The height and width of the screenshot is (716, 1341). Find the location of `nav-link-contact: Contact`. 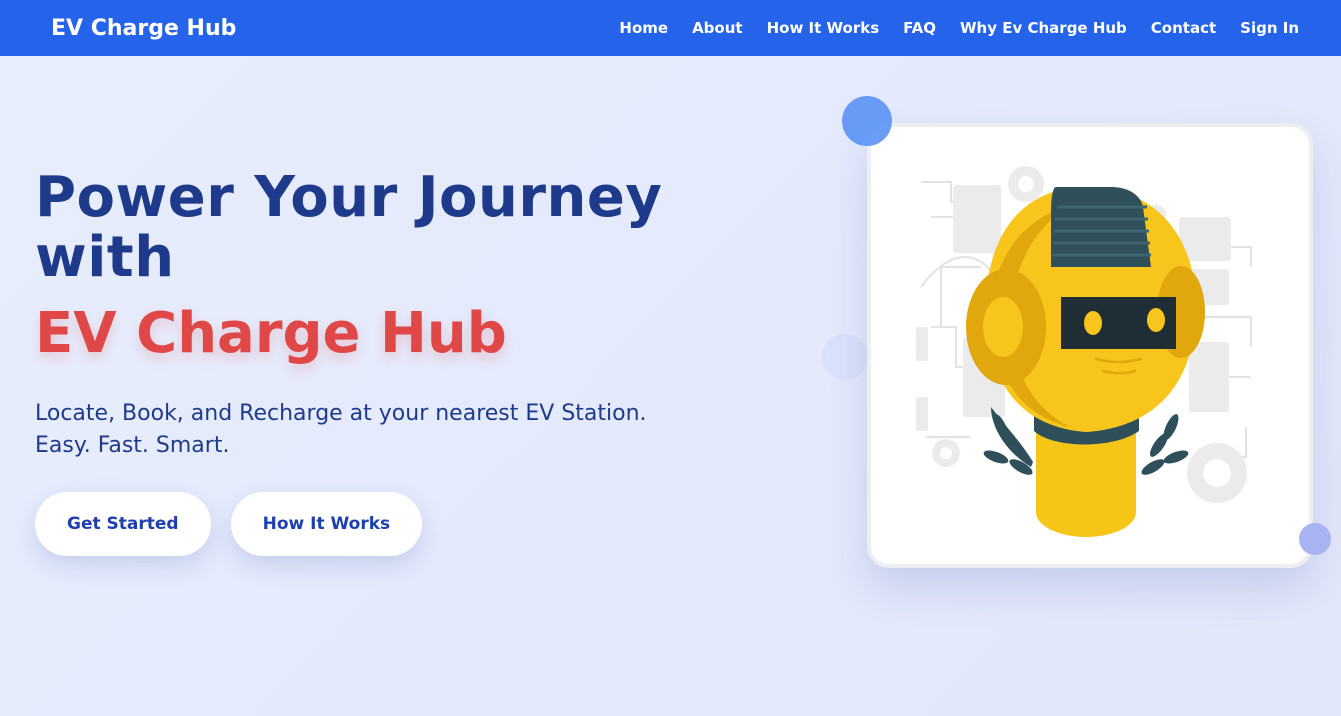

nav-link-contact: Contact is located at coordinates (1183, 28).